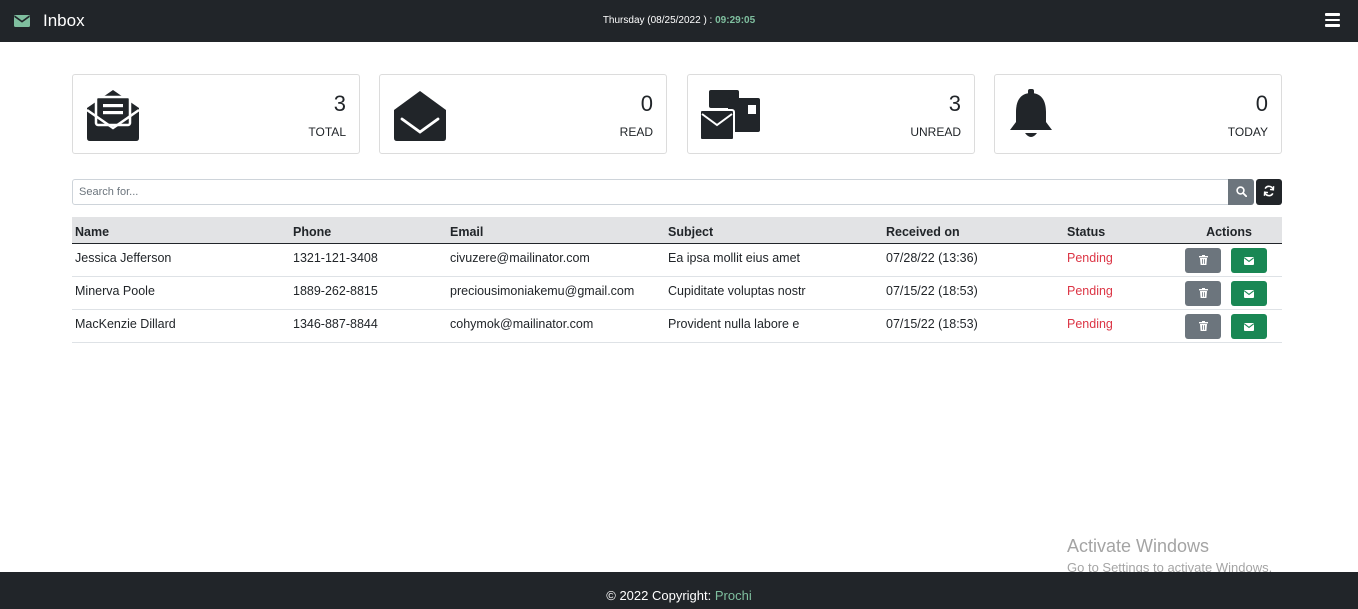 This screenshot has width=1358, height=609. I want to click on column-header-actions: Actions, so click(1229, 230).